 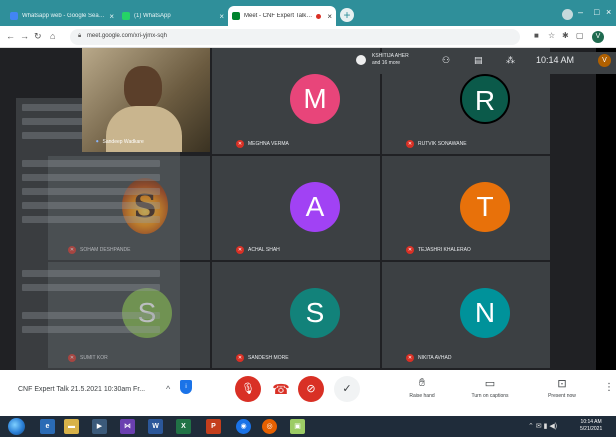 I want to click on chevron-up-icon: ^, so click(x=168, y=389).